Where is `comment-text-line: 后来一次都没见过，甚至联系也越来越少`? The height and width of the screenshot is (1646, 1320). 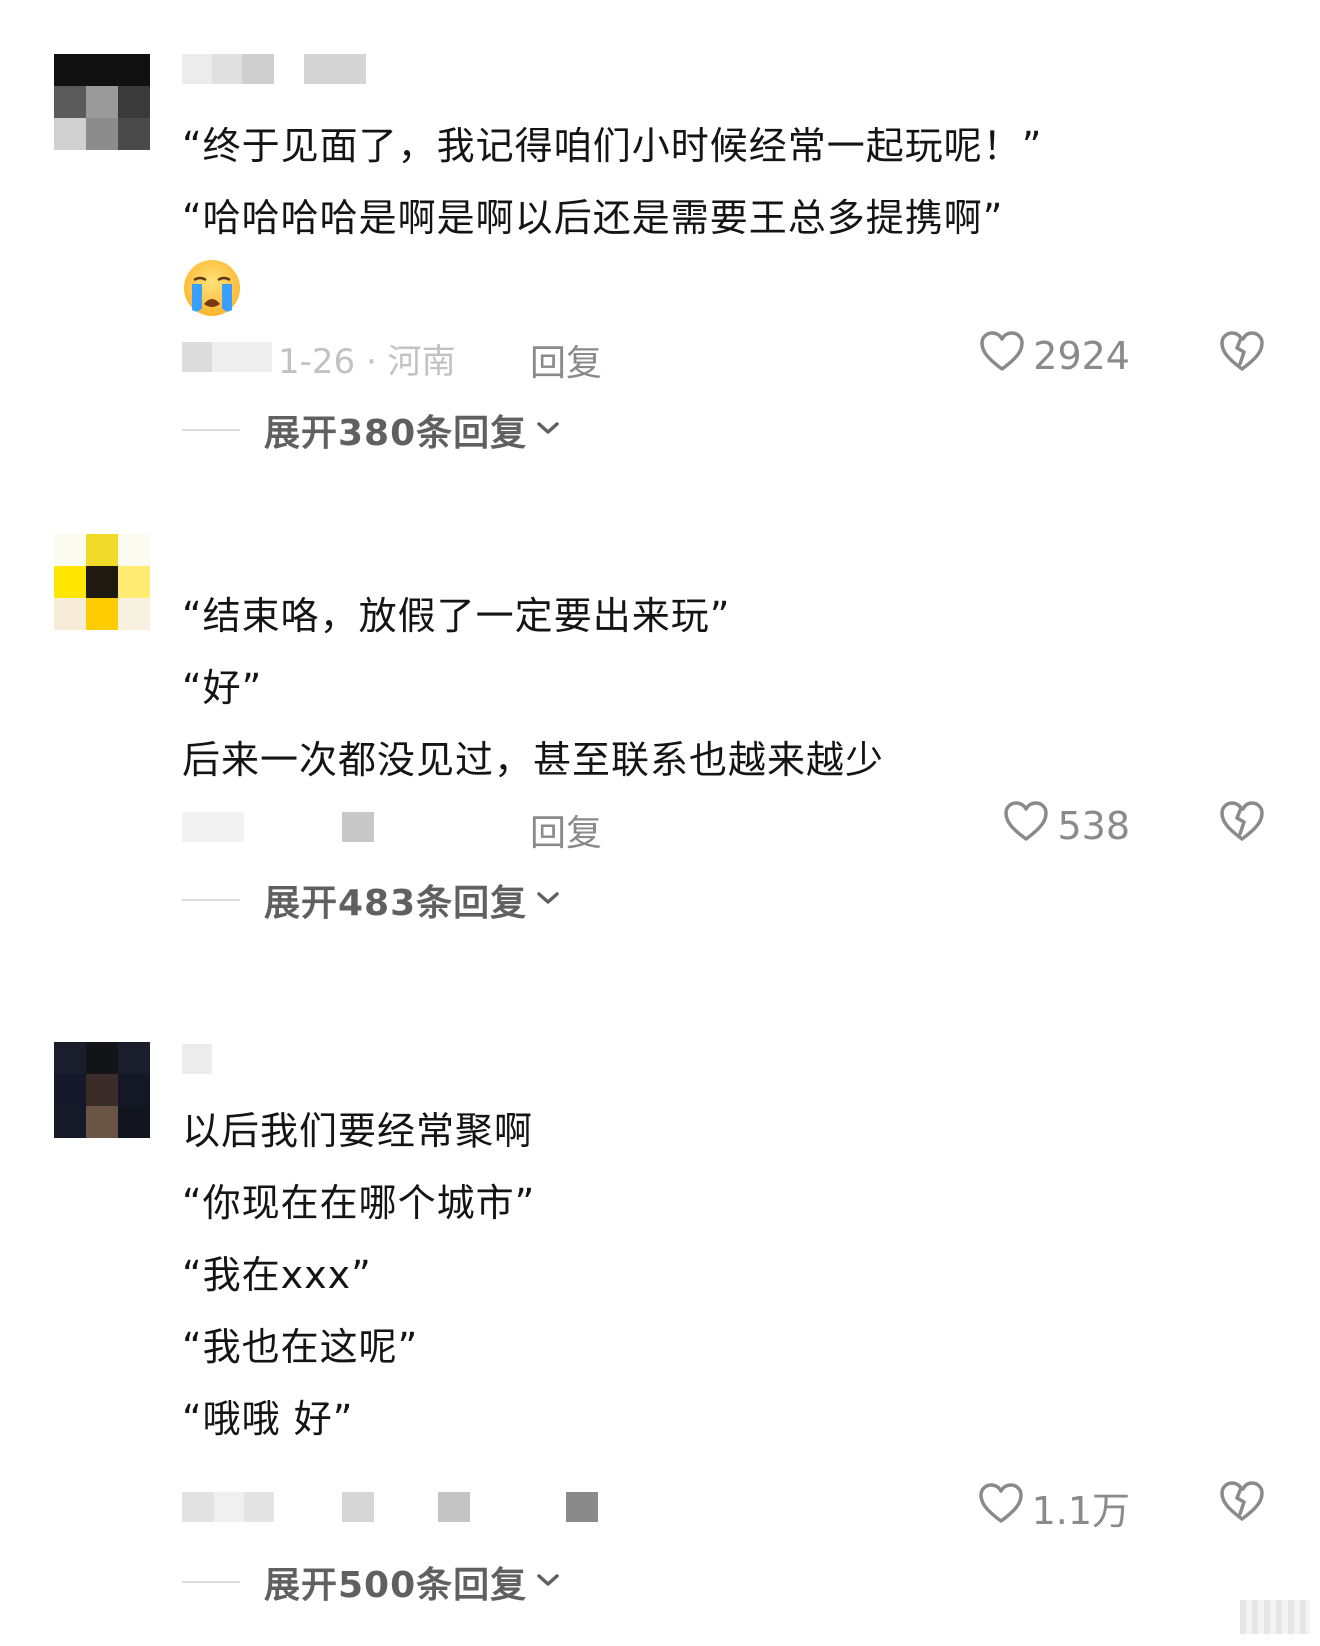
comment-text-line: 后来一次都没见过，甚至联系也越来越少 is located at coordinates (533, 760).